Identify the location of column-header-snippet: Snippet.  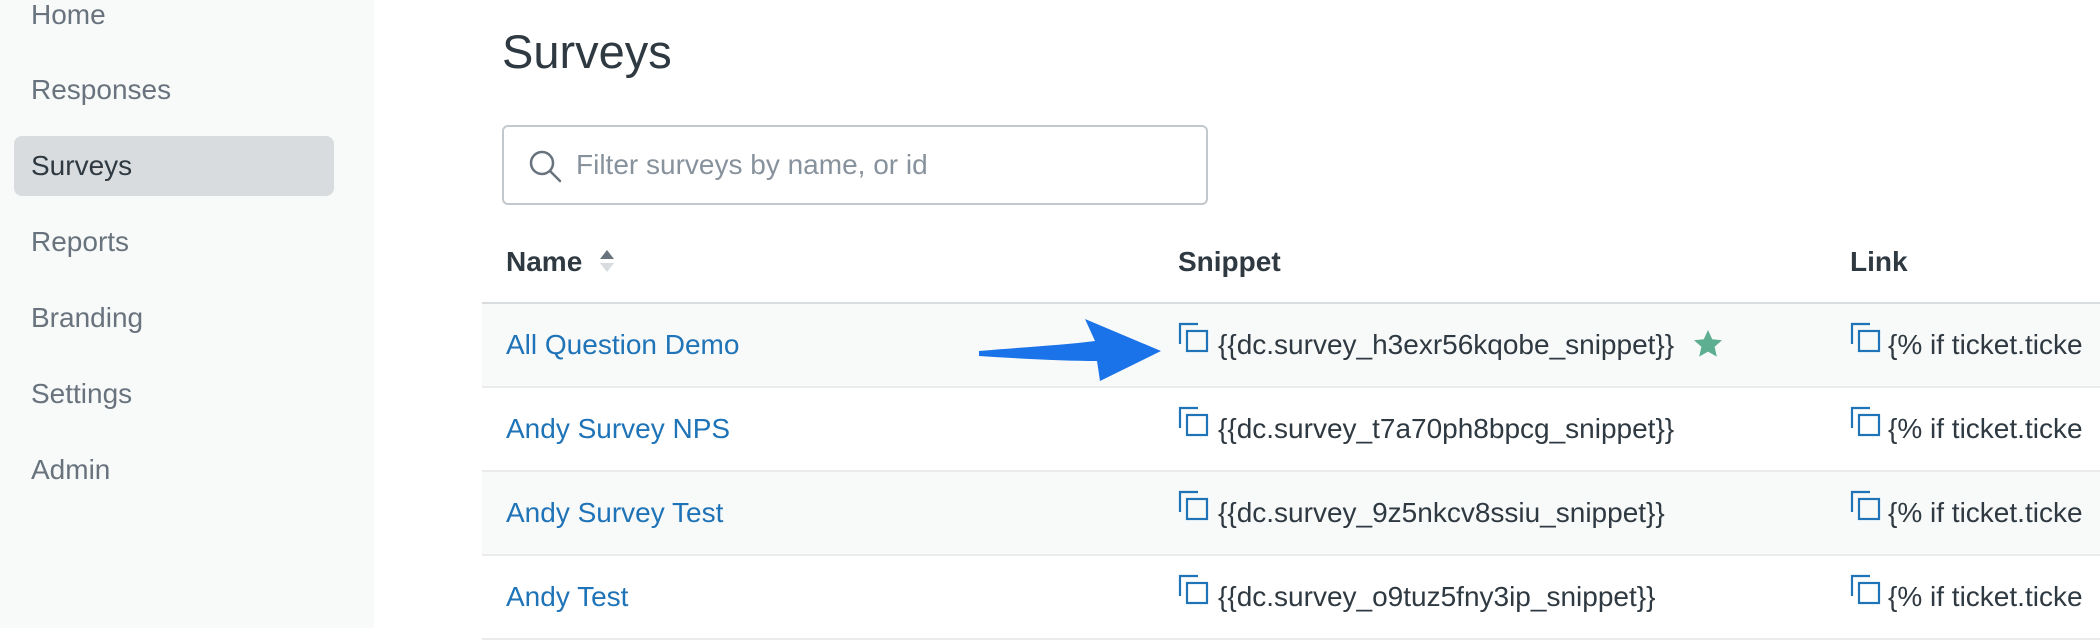
(1229, 261).